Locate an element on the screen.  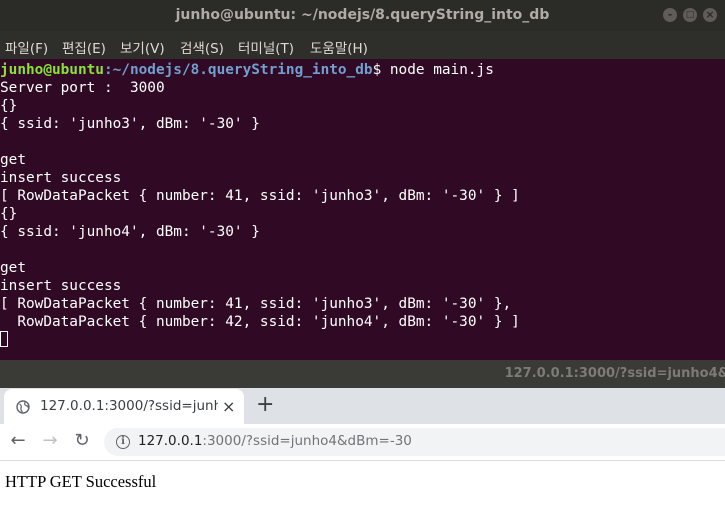
back-arrow-icon: ← is located at coordinates (18, 441).